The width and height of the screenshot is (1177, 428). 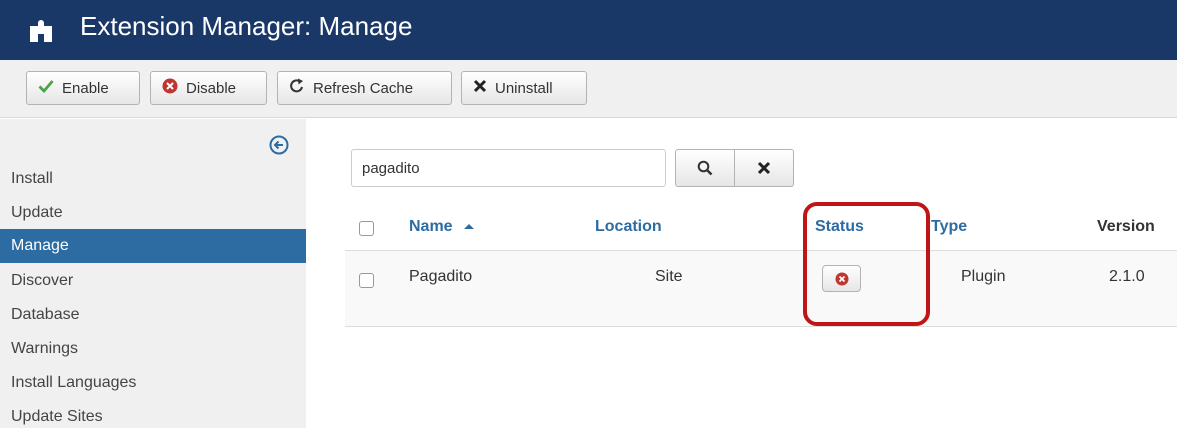 I want to click on refresh-cache-button: Refresh Cache, so click(x=364, y=88).